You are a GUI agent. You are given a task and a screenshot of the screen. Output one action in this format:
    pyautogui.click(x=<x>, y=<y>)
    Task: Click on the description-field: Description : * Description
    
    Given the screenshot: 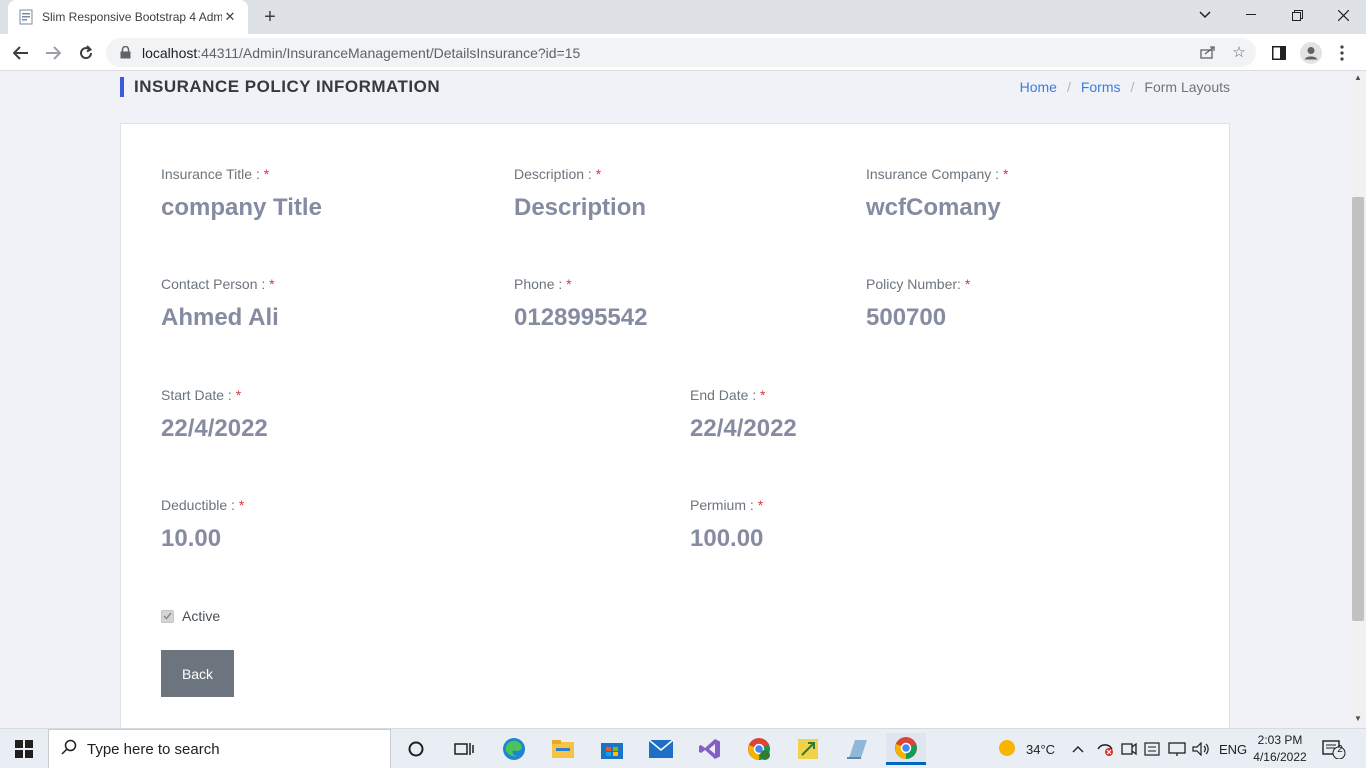 What is the action you would take?
    pyautogui.click(x=580, y=194)
    